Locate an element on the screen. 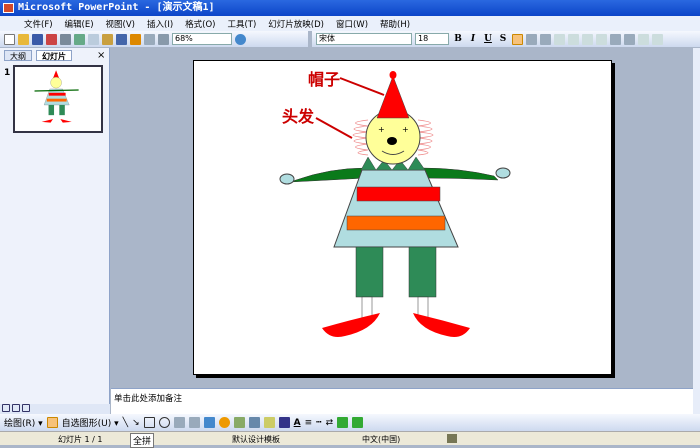 Image resolution: width=700 pixels, height=448 pixels. bullets-icon is located at coordinates (601, 39).